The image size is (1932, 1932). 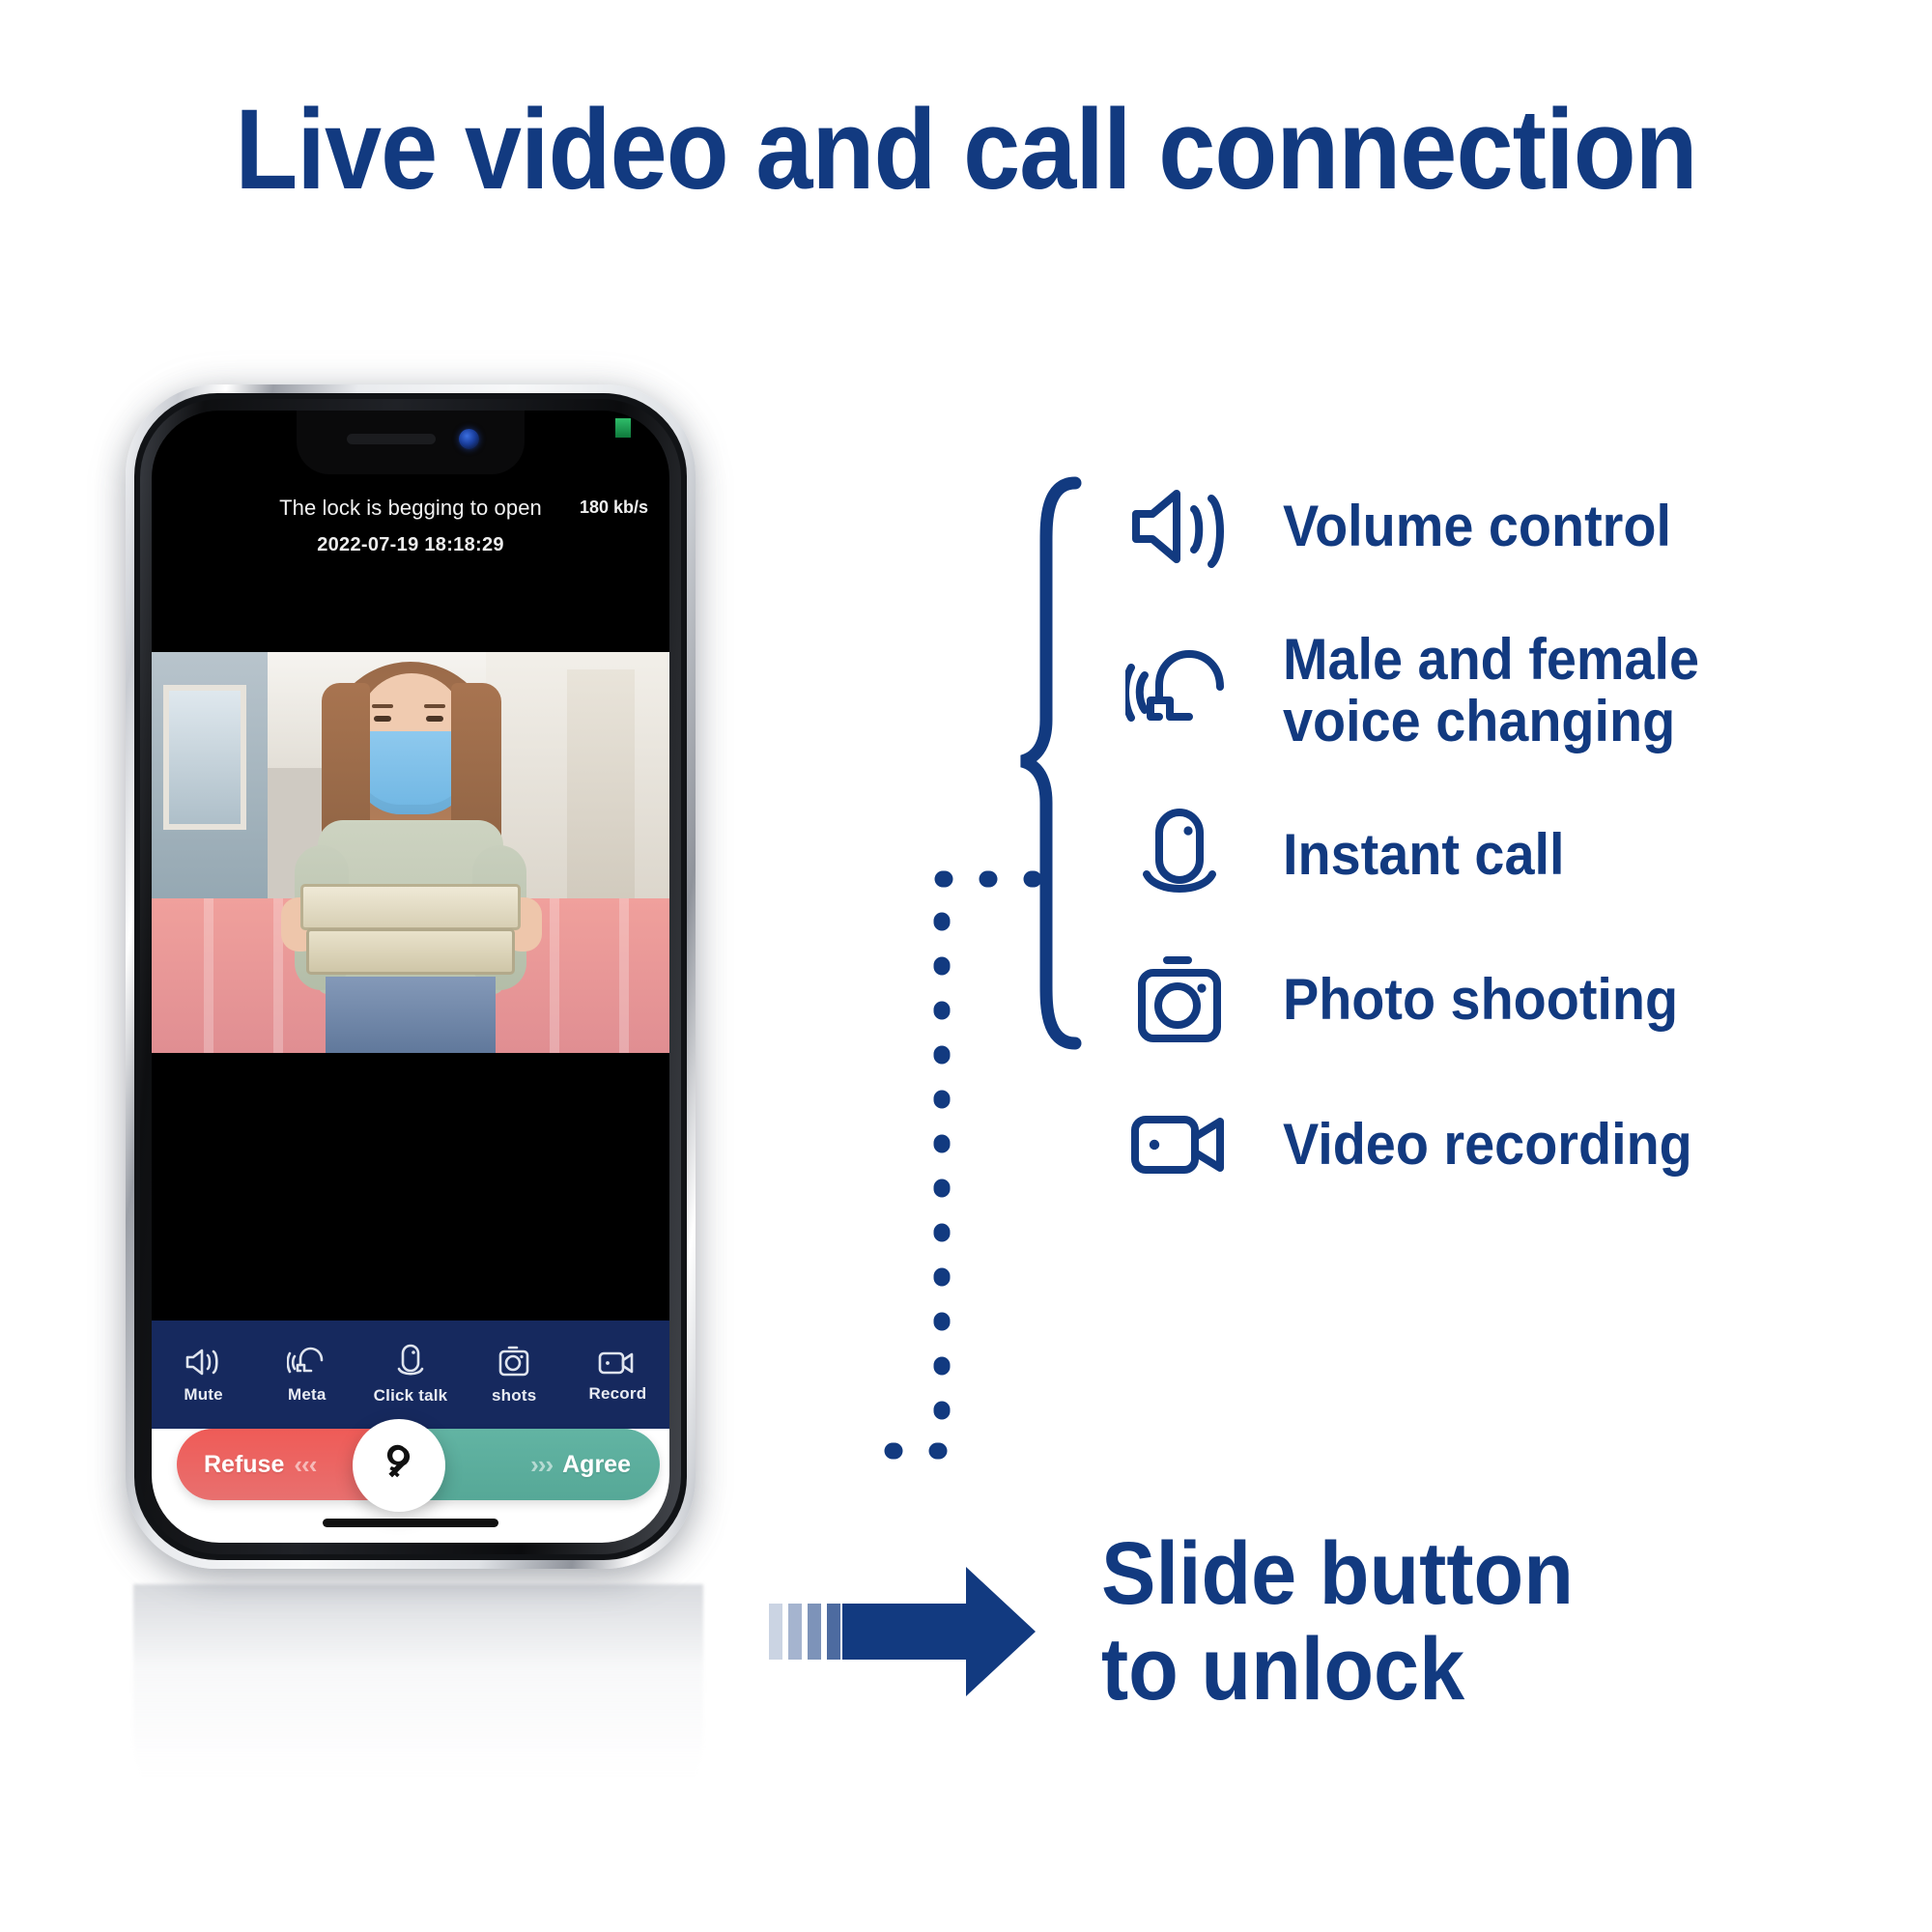 I want to click on toolbar-item-record: Record, so click(x=617, y=1375).